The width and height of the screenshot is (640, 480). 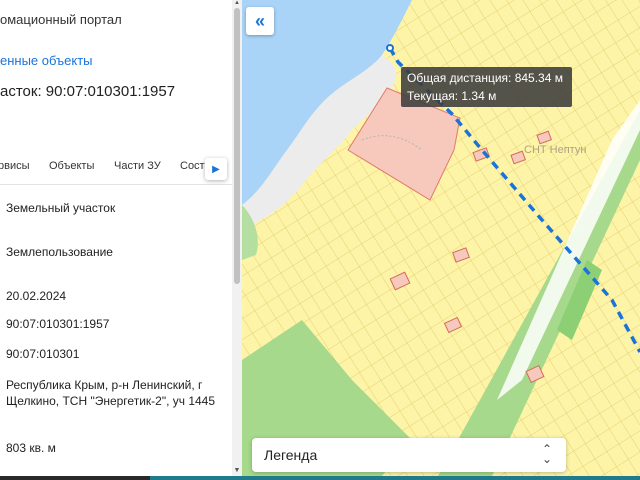 What do you see at coordinates (137, 166) in the screenshot?
I see `tab-parcel-parts: Части ЗУ` at bounding box center [137, 166].